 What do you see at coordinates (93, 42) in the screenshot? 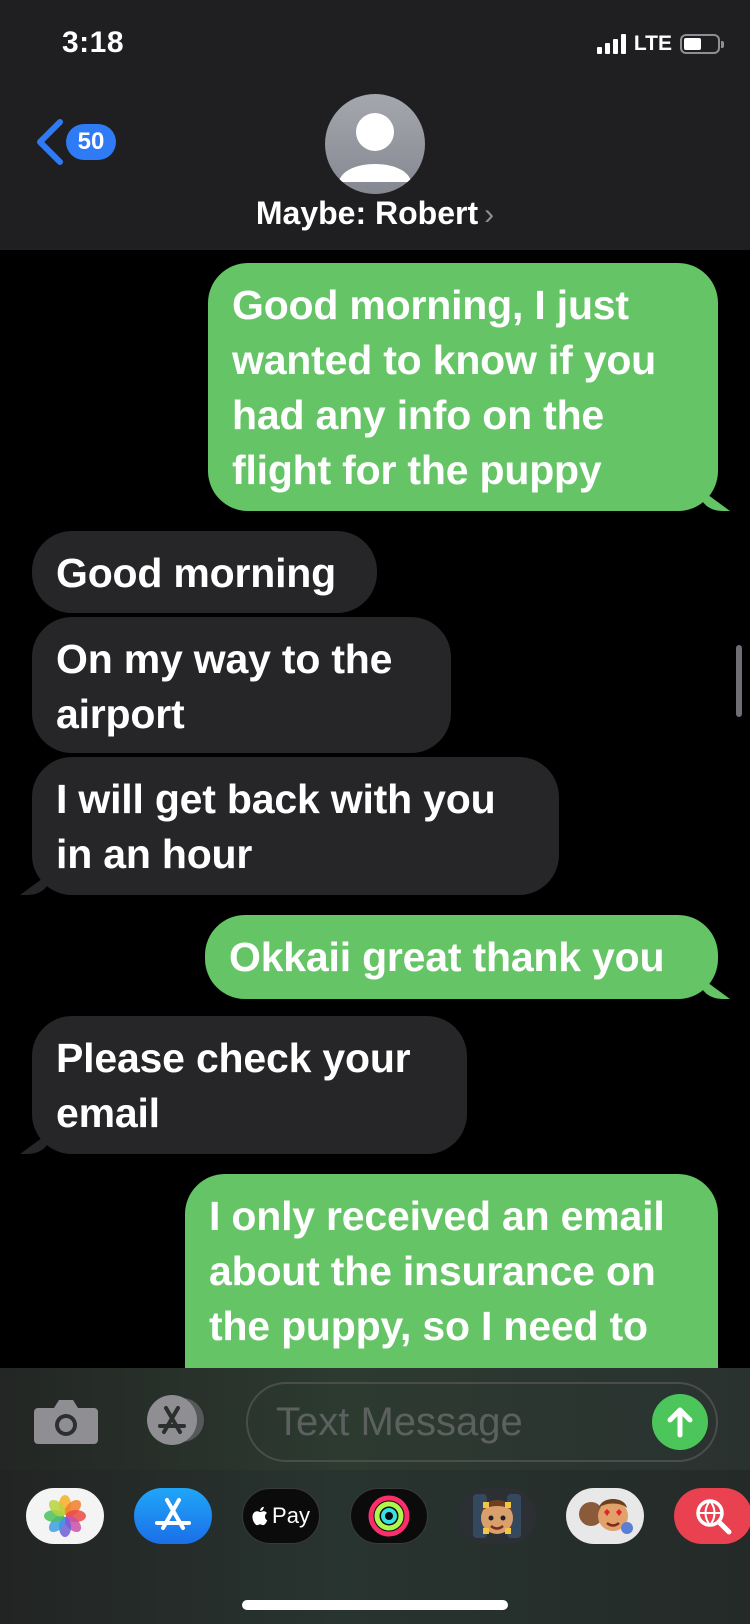
I see `status-time: 3:18` at bounding box center [93, 42].